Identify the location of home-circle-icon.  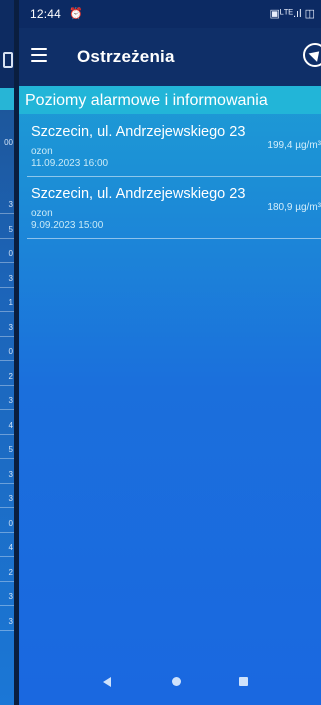
(176, 681).